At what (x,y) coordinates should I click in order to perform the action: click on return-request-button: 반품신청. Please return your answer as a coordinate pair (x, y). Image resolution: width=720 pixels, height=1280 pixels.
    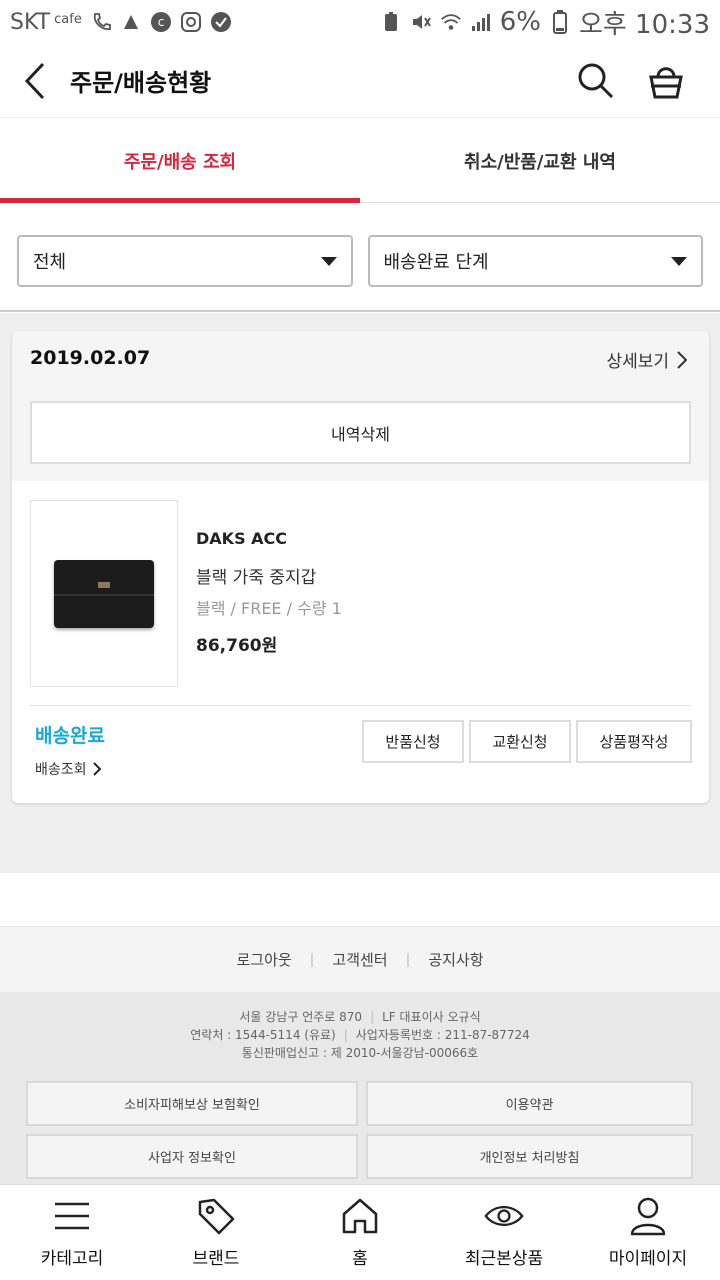
    Looking at the image, I should click on (413, 741).